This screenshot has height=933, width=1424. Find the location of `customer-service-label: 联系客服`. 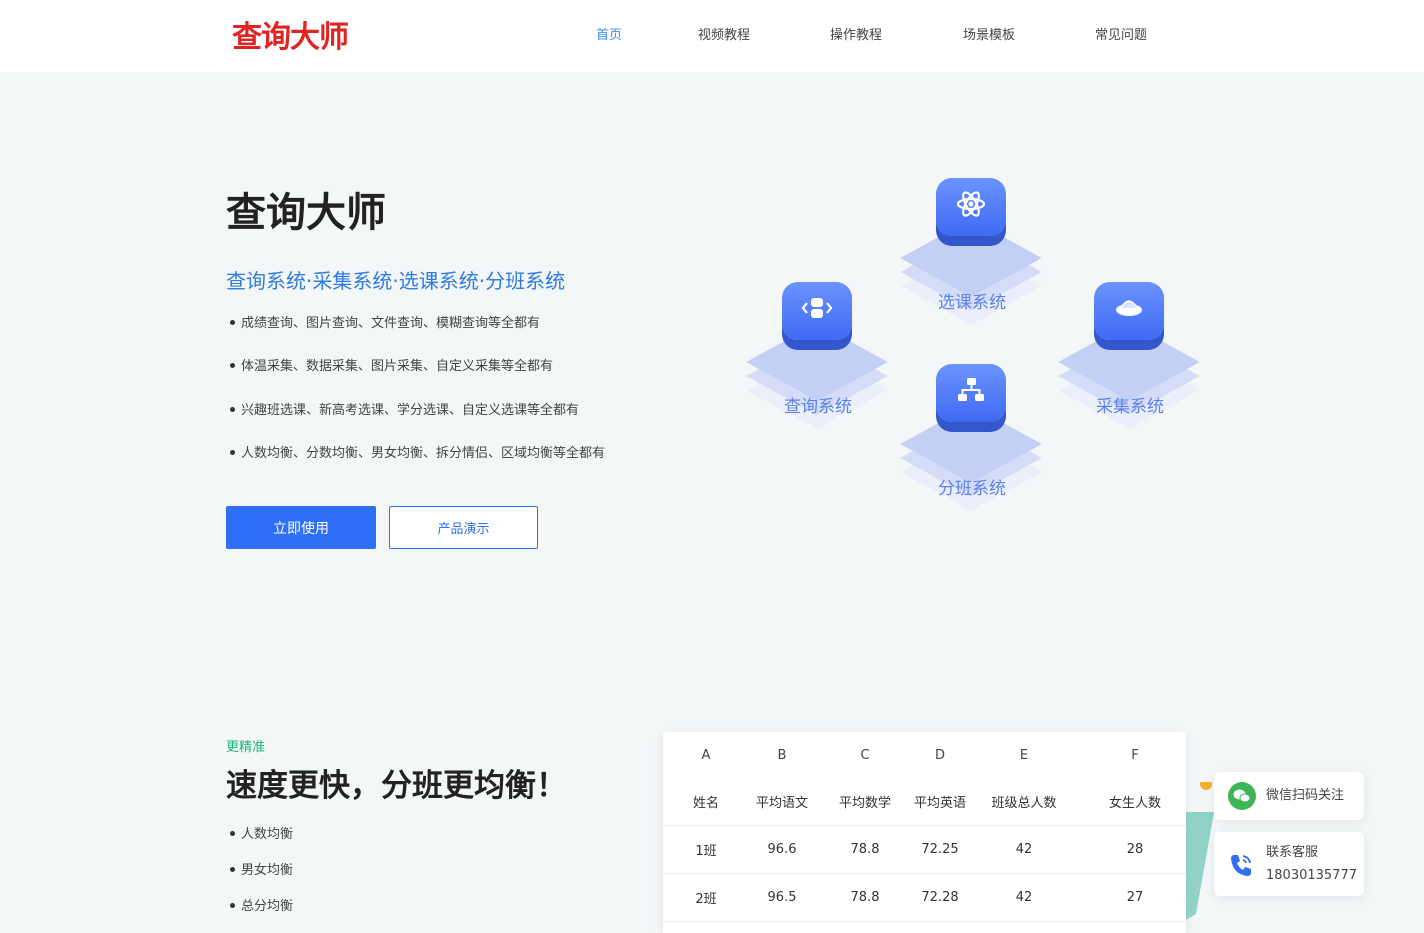

customer-service-label: 联系客服 is located at coordinates (1292, 852).